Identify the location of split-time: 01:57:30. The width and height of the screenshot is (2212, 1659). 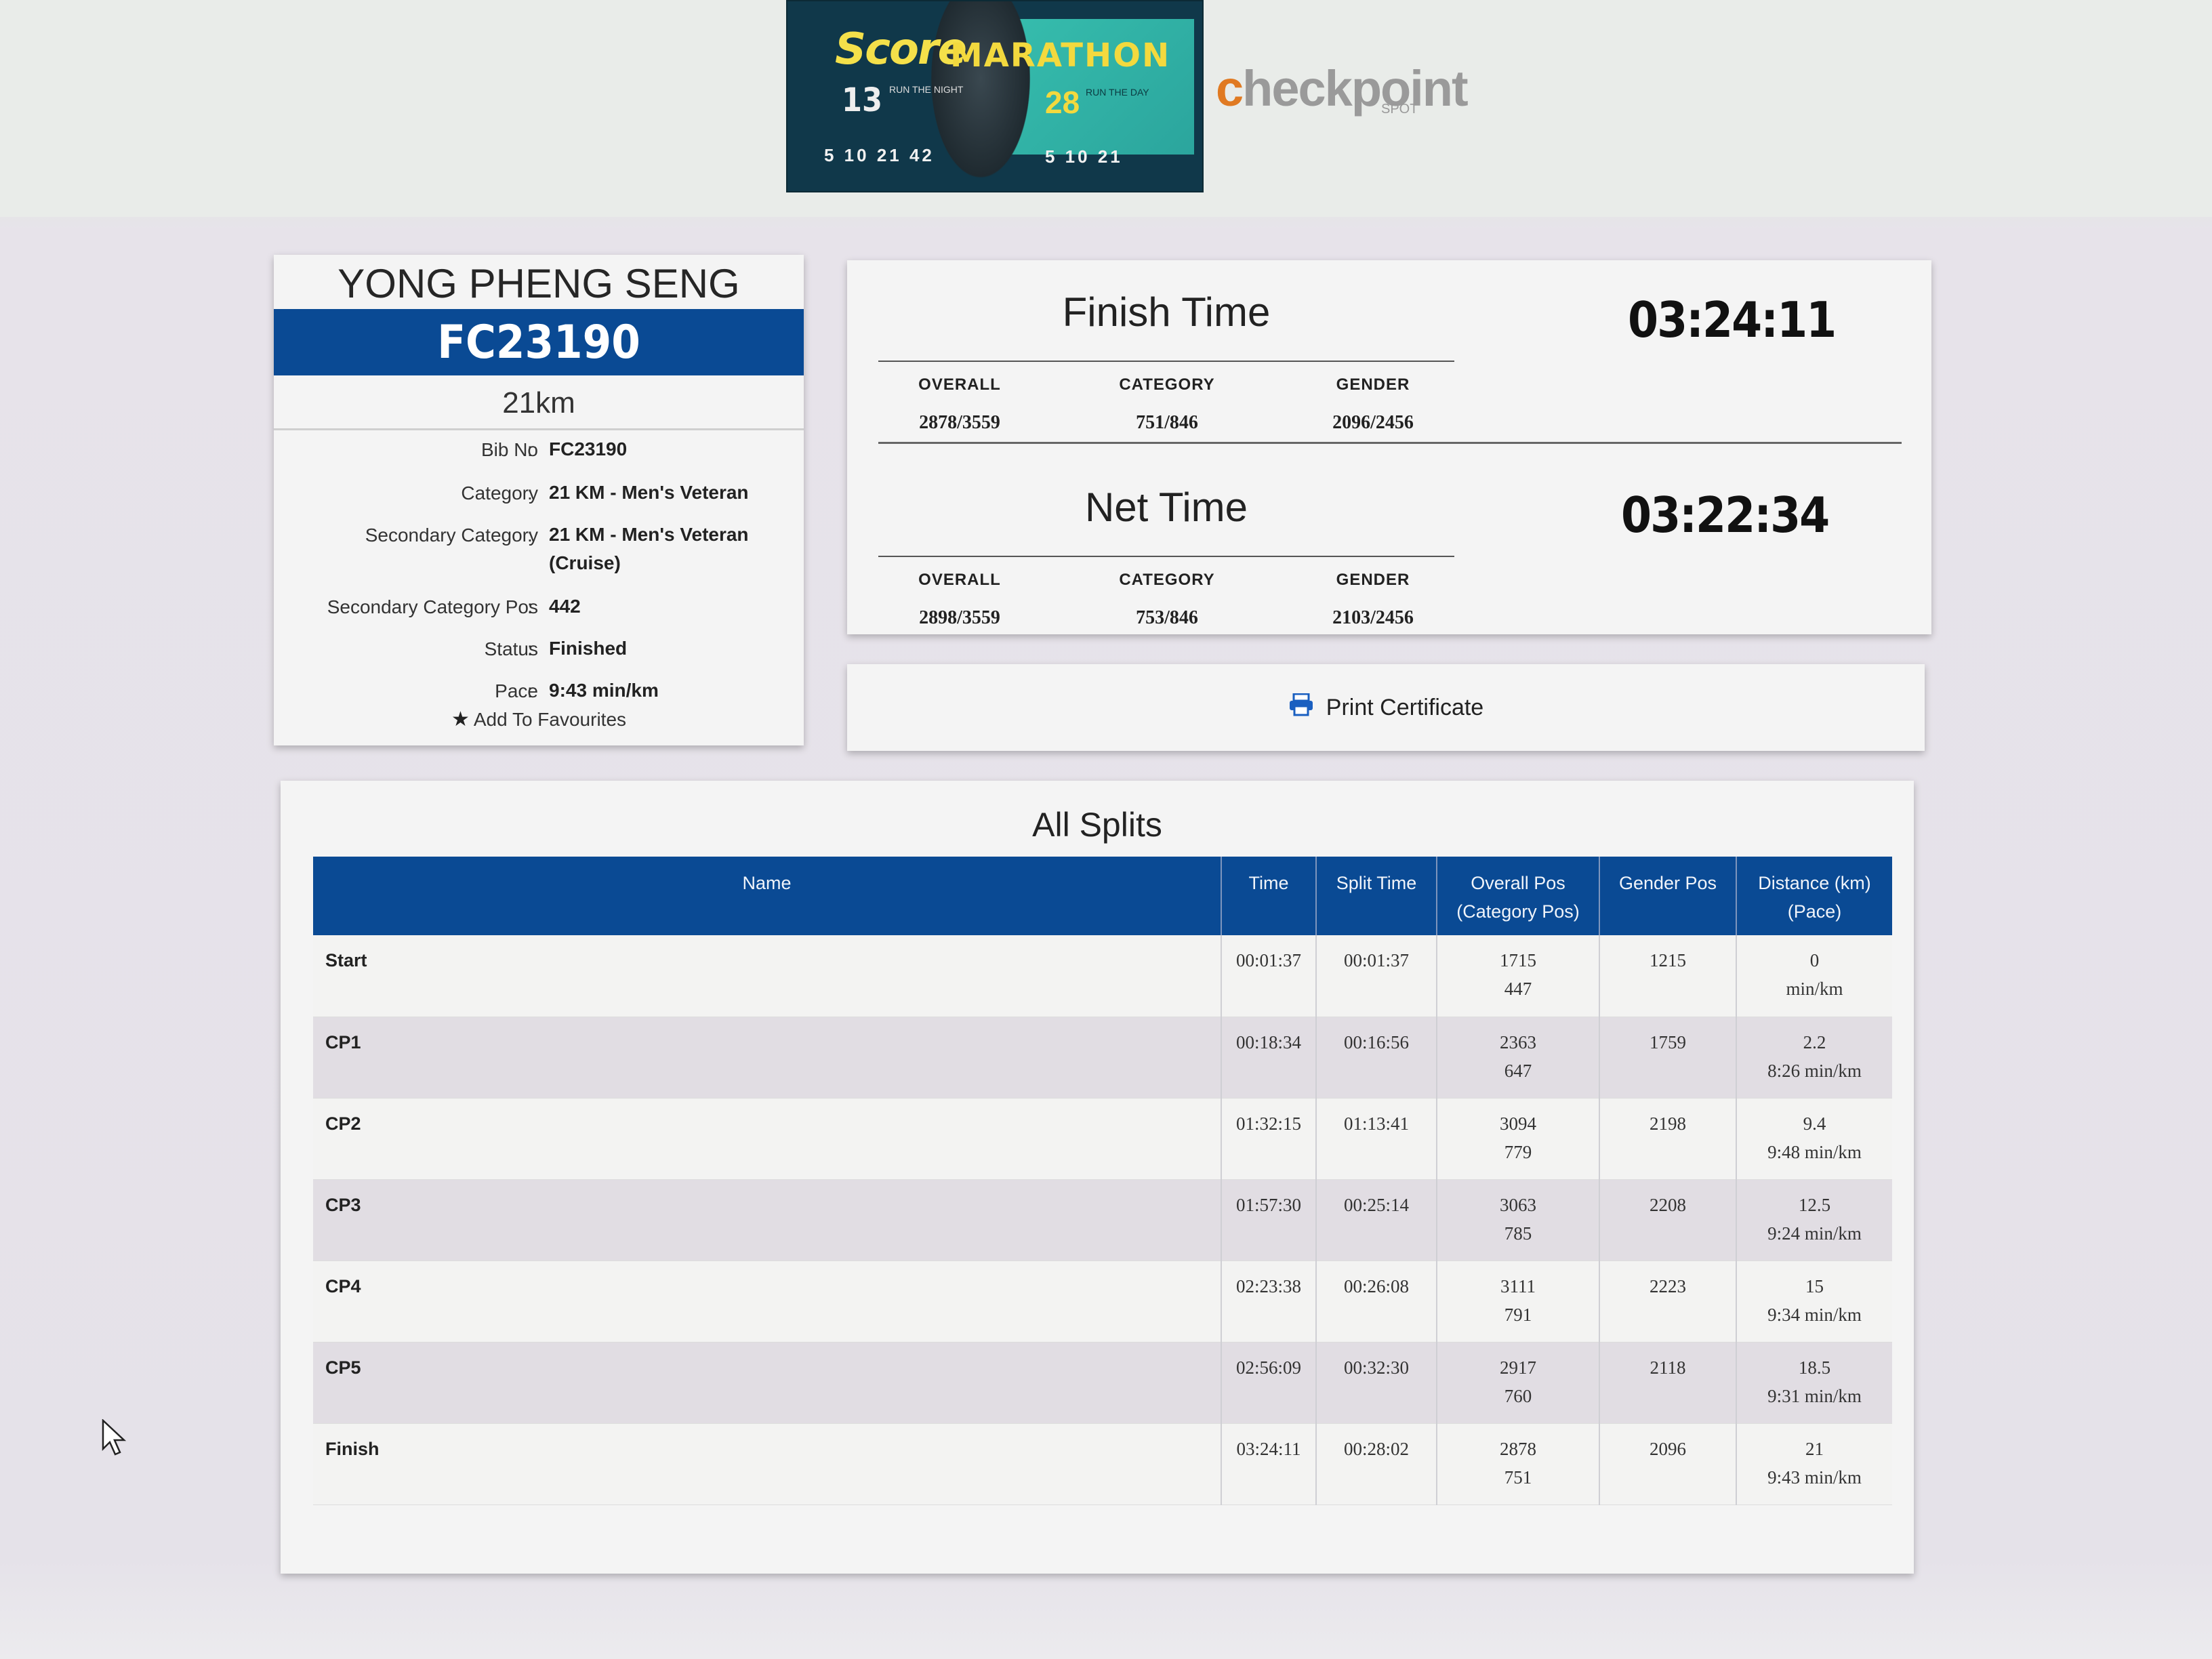
(1269, 1220).